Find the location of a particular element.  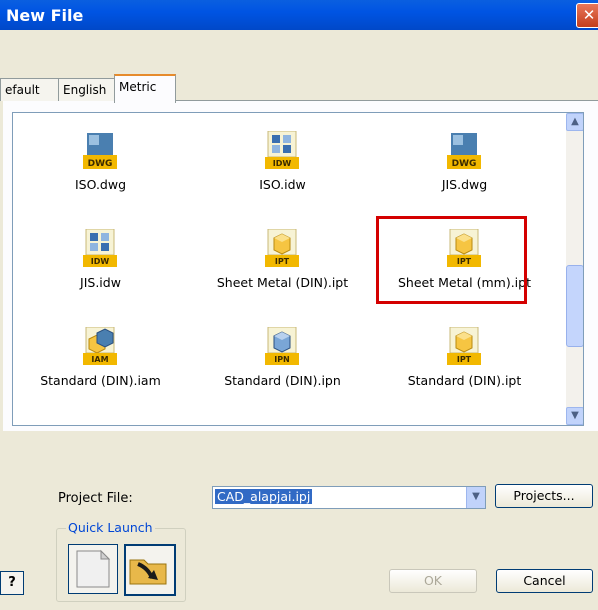

template-label: Standard (DIN).iam is located at coordinates (100, 380).